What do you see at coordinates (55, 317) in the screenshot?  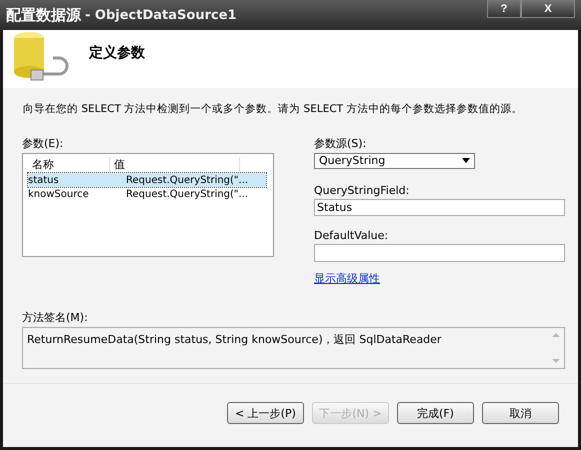 I see `signature-label: 方法签名(M):` at bounding box center [55, 317].